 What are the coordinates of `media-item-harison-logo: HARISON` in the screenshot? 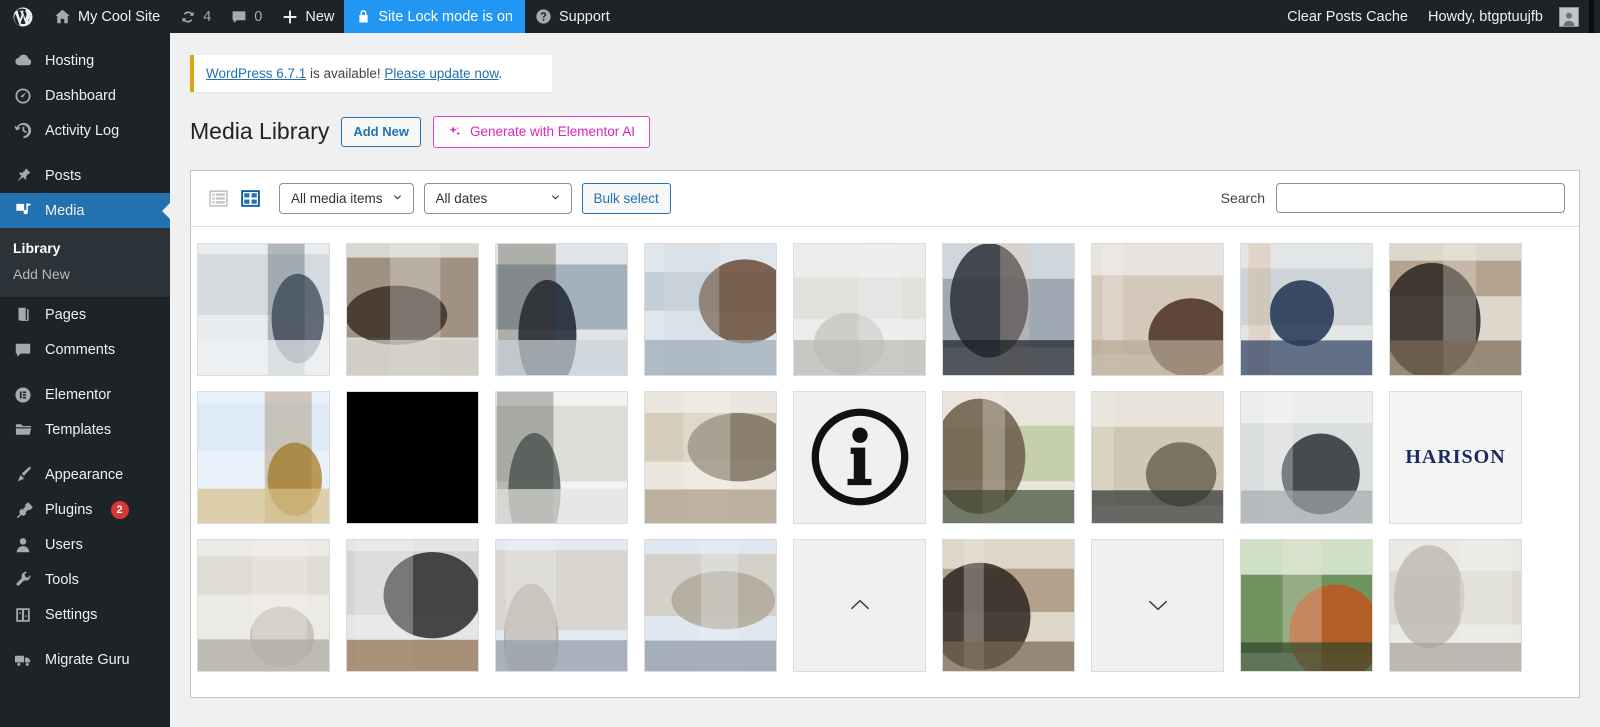 It's located at (1455, 457).